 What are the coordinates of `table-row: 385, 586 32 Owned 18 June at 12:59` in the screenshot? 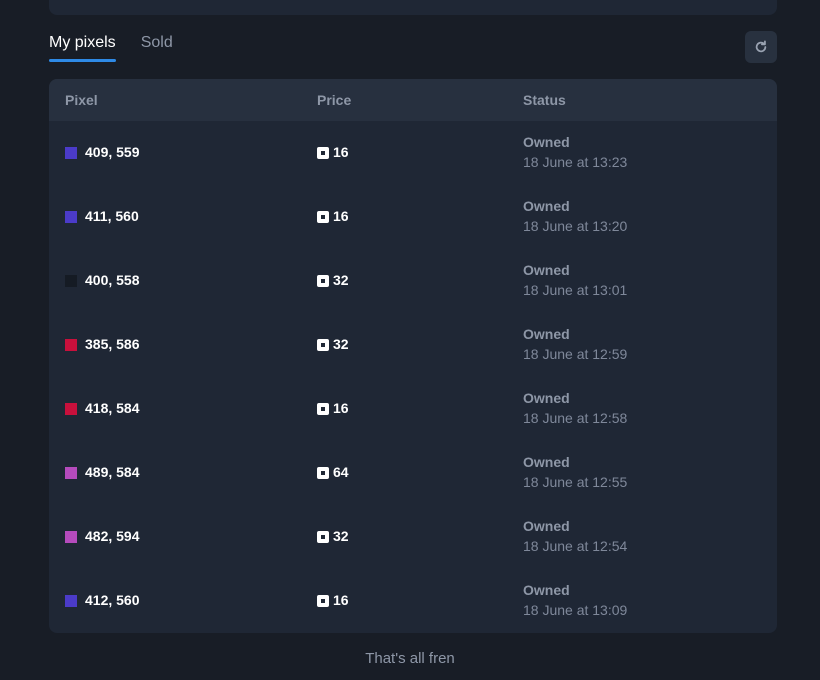 It's located at (413, 345).